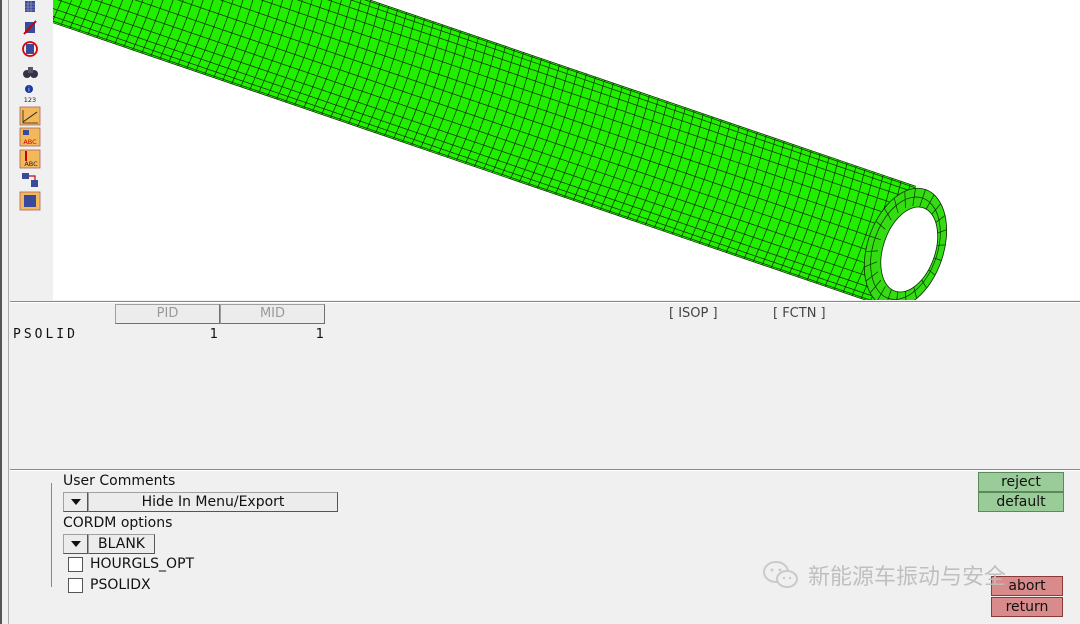 The width and height of the screenshot is (1080, 624). Describe the element at coordinates (30, 180) in the screenshot. I see `transform-icon` at that location.